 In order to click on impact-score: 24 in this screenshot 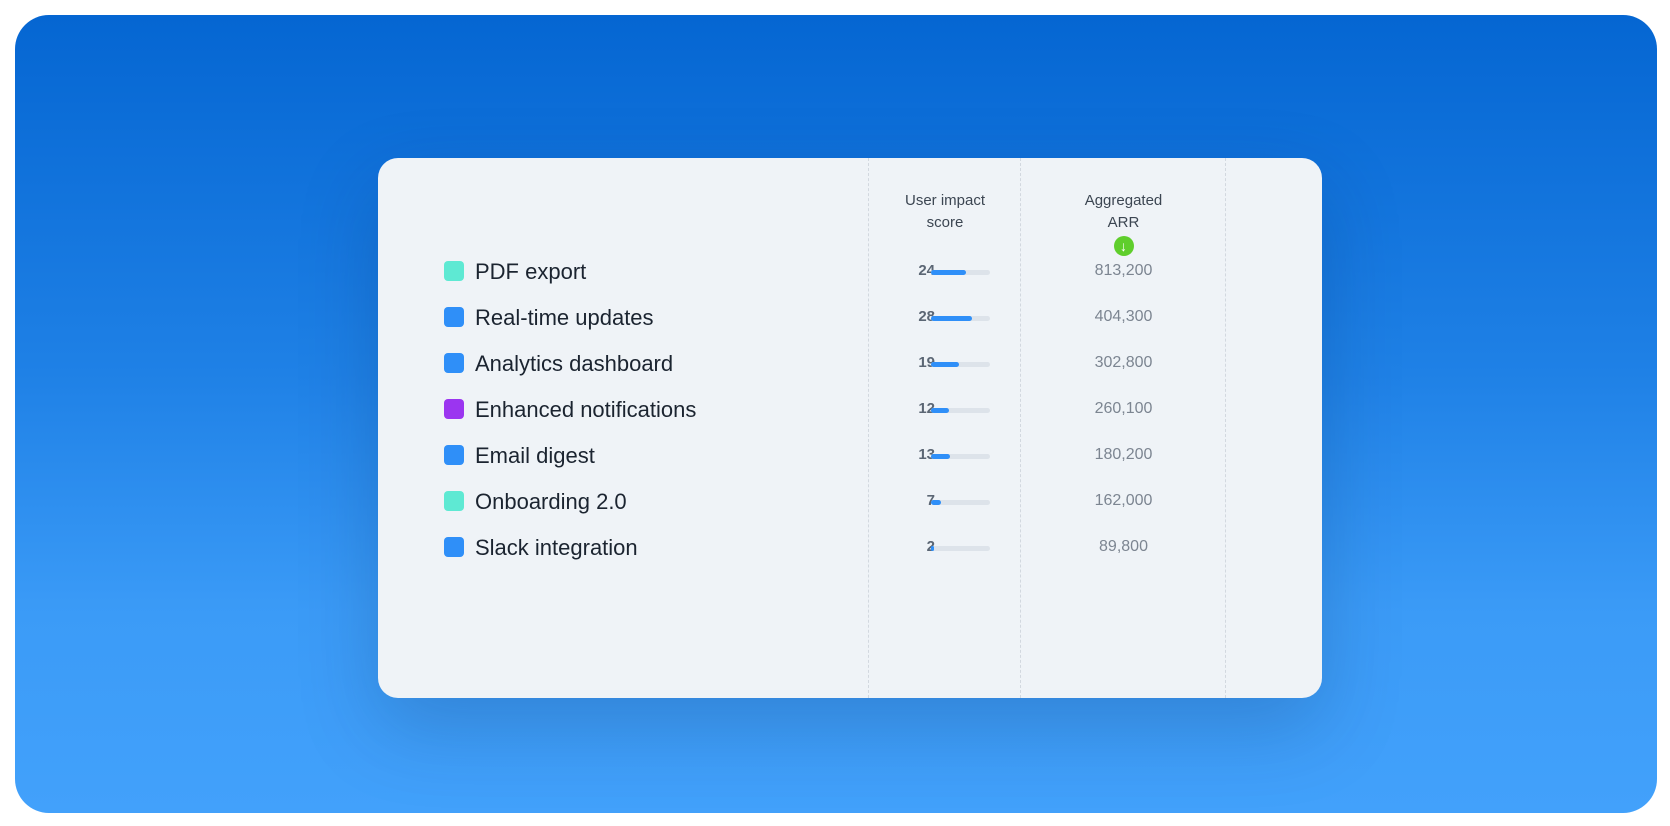, I will do `click(926, 270)`.